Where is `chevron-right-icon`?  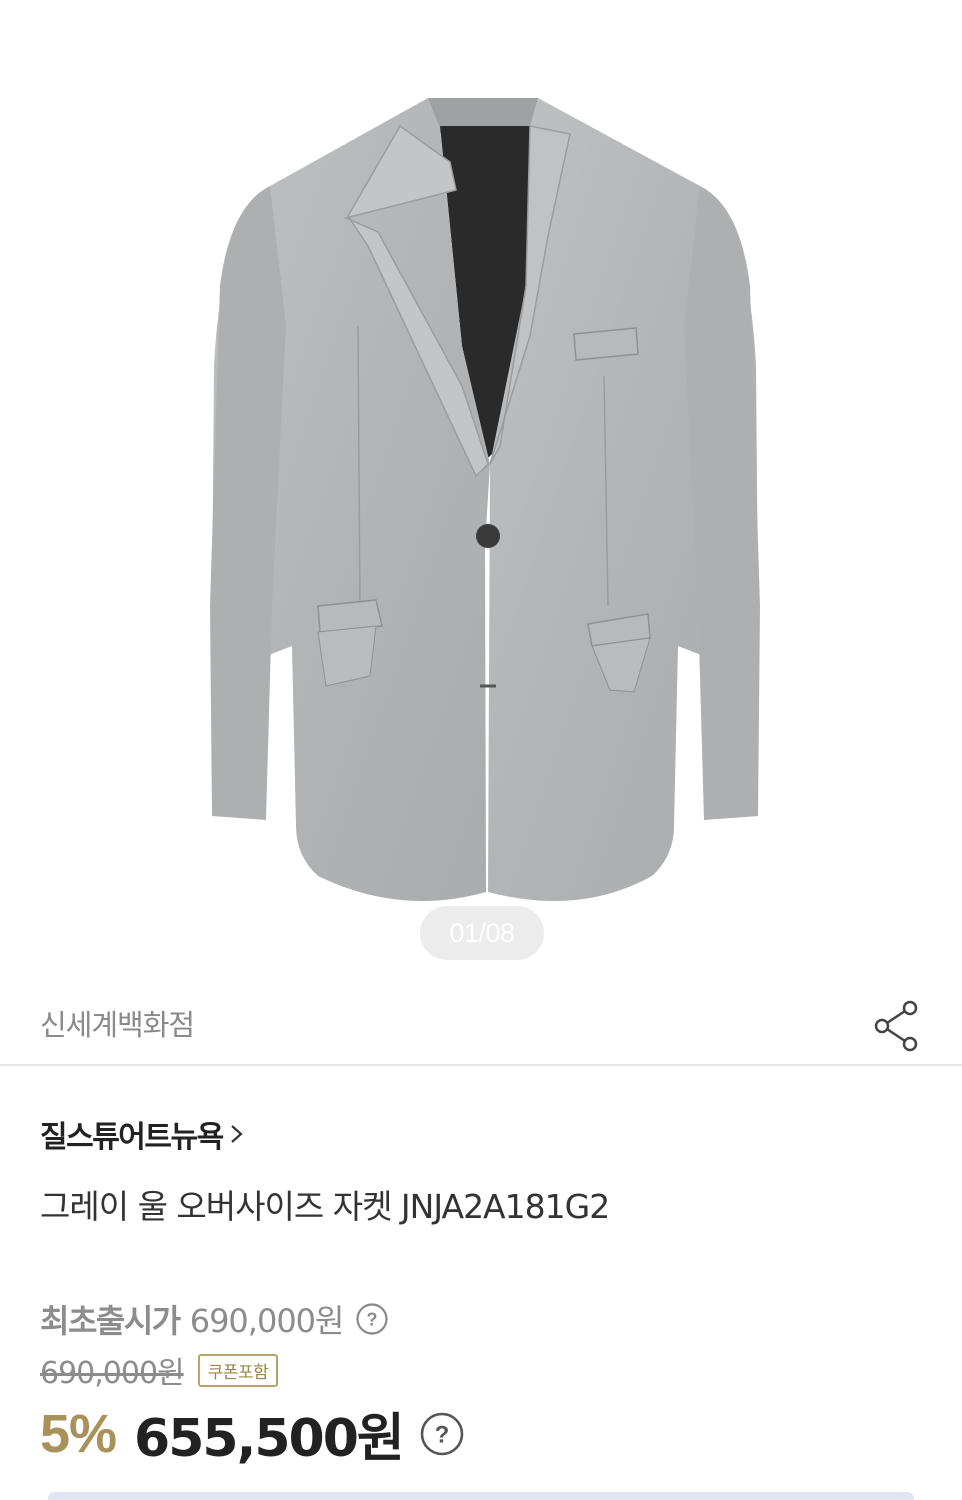
chevron-right-icon is located at coordinates (236, 1134).